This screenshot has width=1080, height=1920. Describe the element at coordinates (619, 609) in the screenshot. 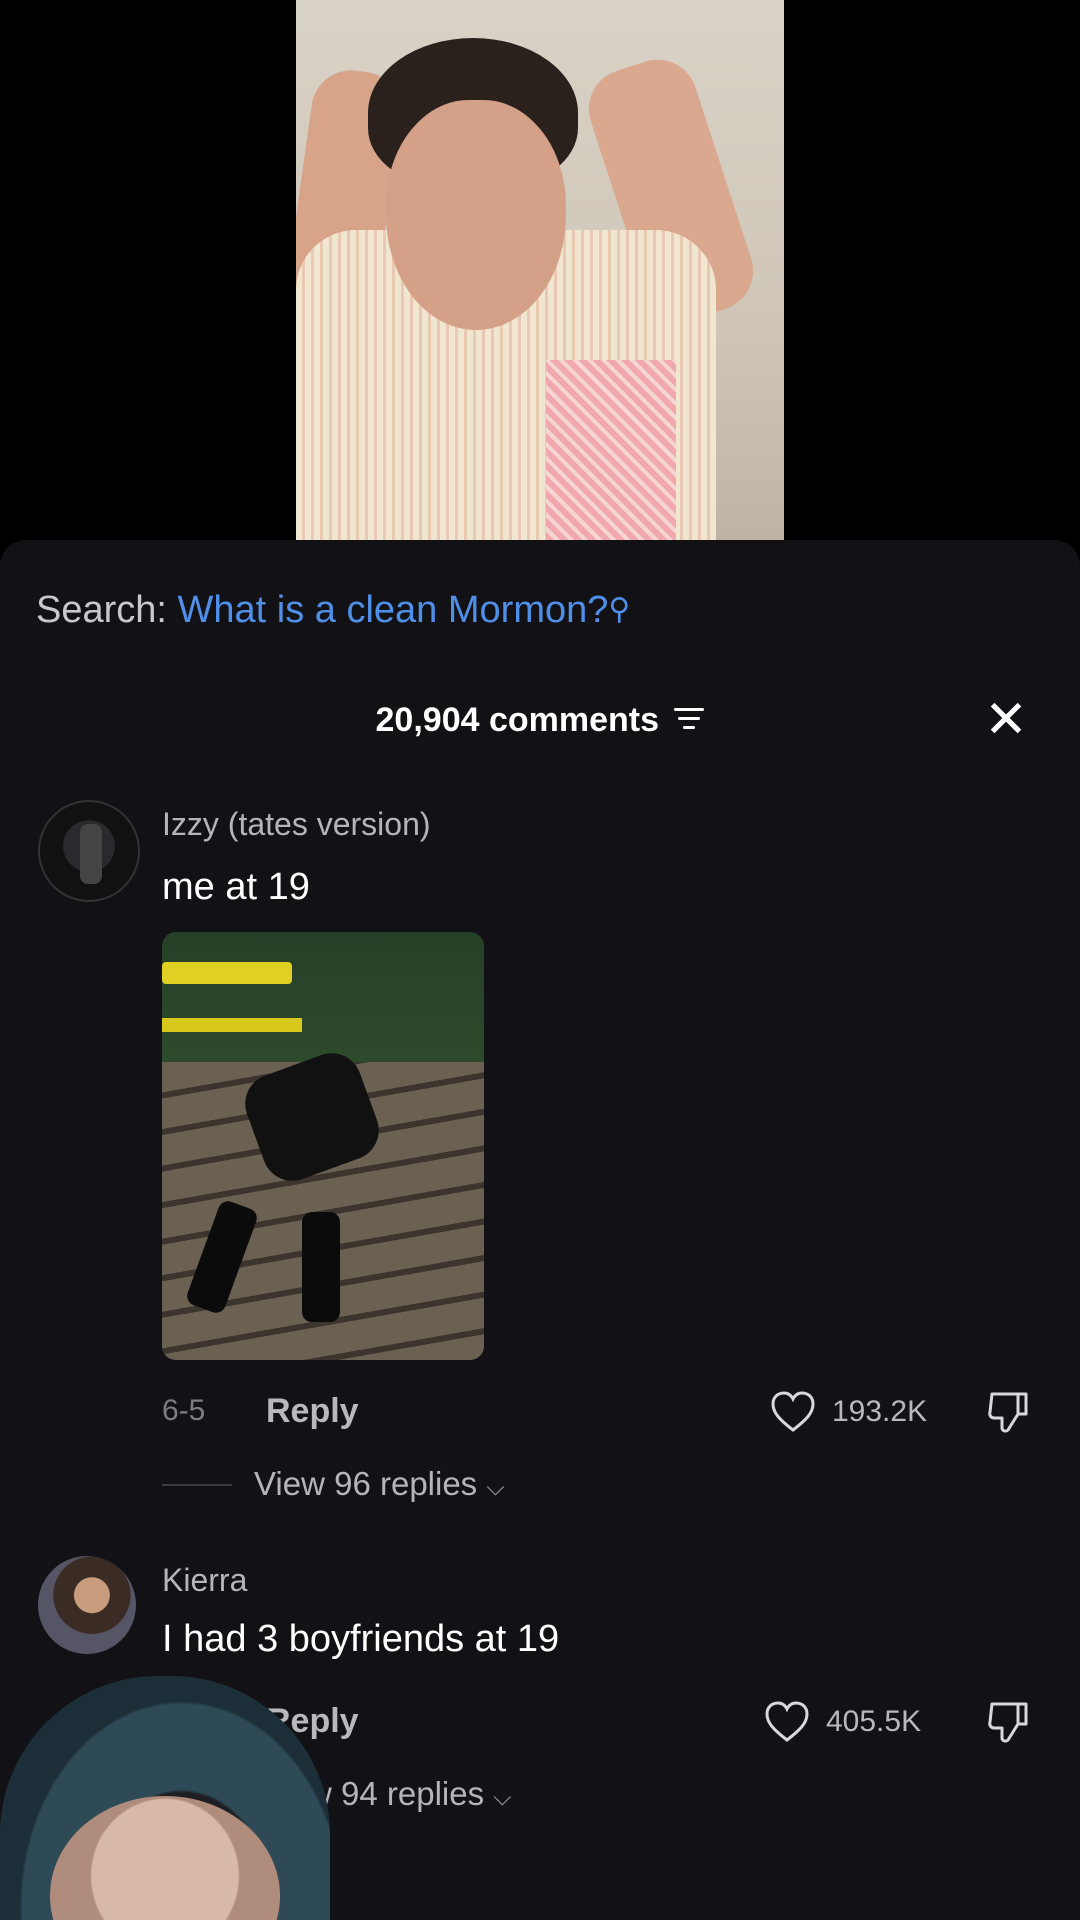

I see `search-icon: ⚲` at that location.